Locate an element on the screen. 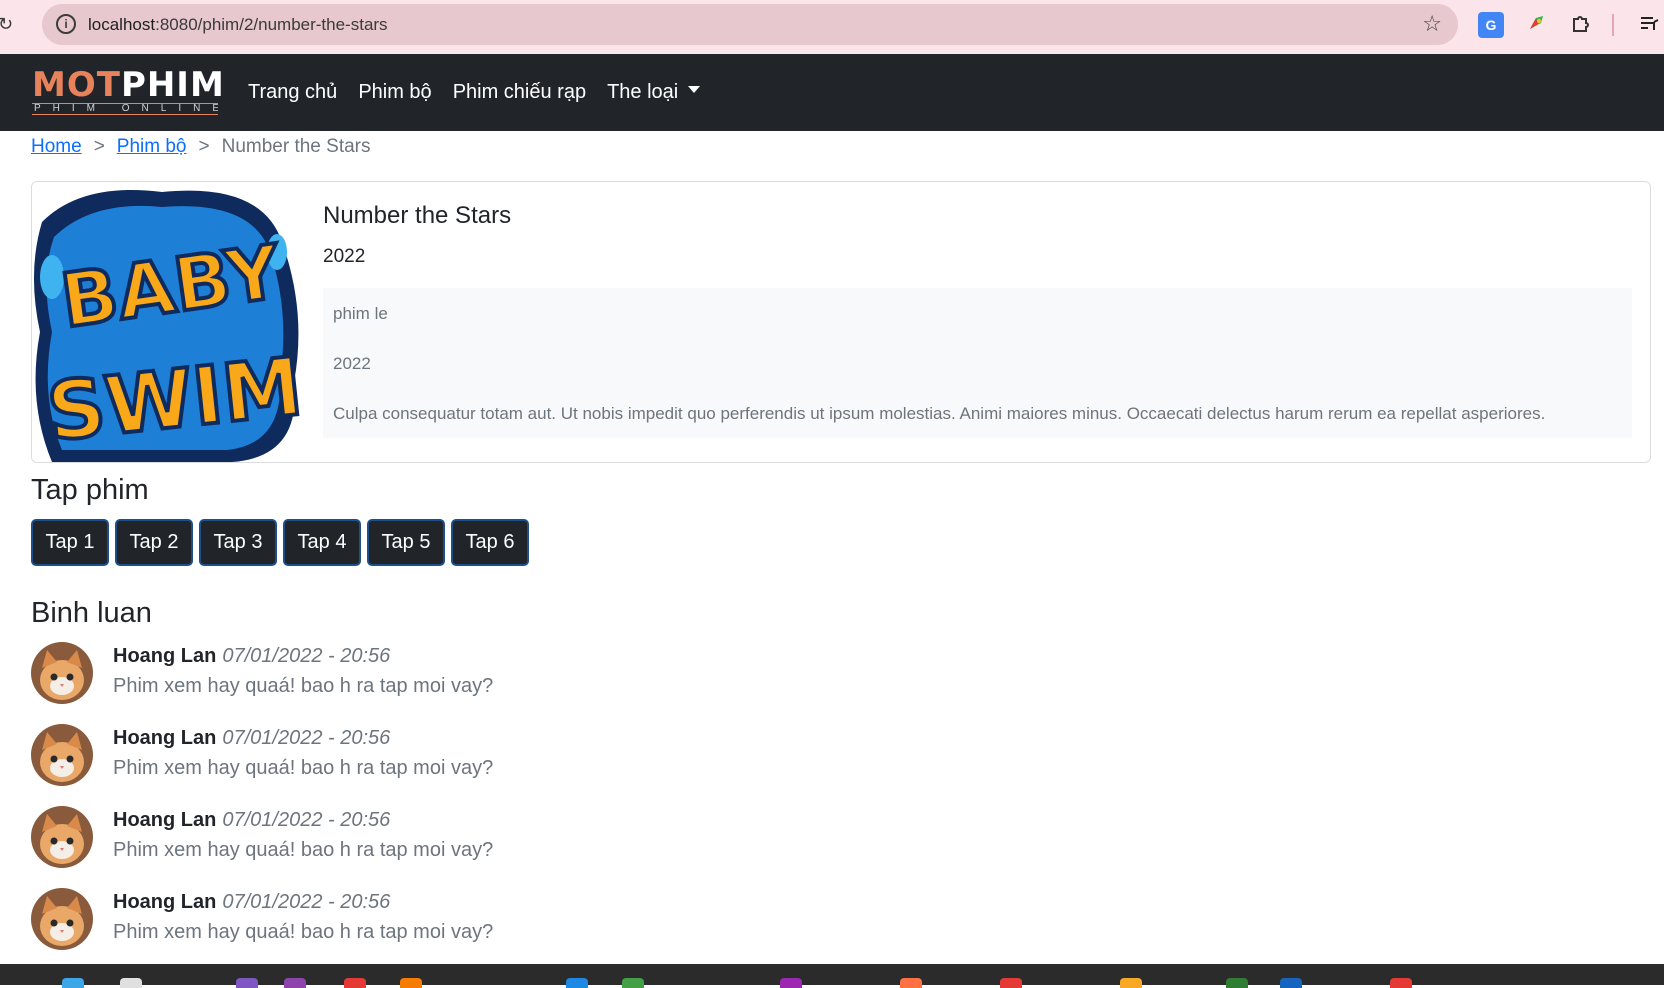 The image size is (1664, 988). site-logo: MOTPHIM PHIM ONLINE is located at coordinates (128, 92).